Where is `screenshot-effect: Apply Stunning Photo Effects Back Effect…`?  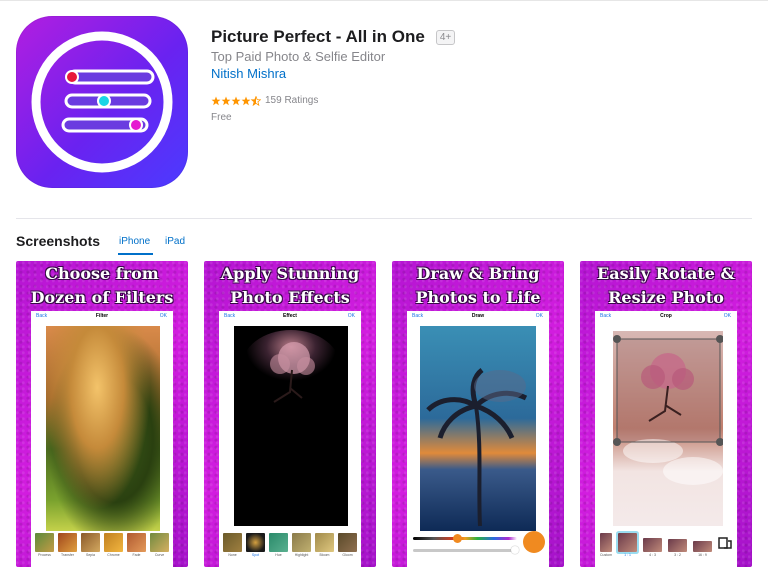 screenshot-effect: Apply Stunning Photo Effects Back Effect… is located at coordinates (290, 414).